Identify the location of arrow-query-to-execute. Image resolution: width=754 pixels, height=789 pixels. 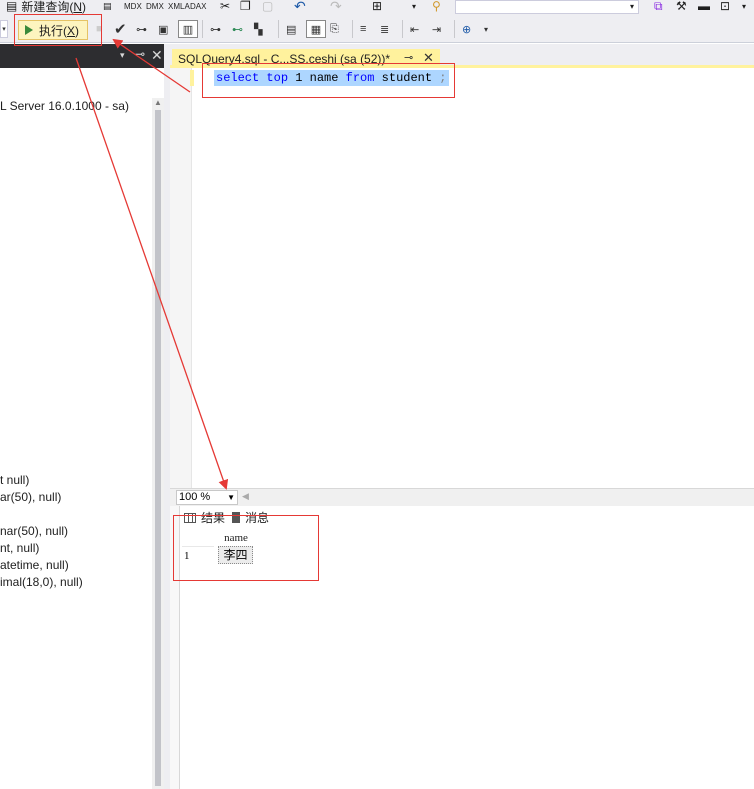
(151, 65).